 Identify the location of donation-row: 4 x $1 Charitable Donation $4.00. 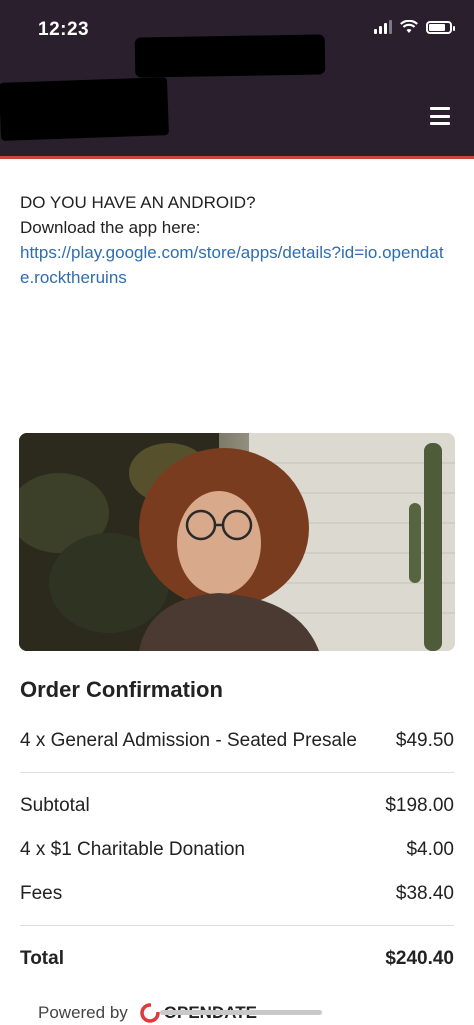
(237, 850).